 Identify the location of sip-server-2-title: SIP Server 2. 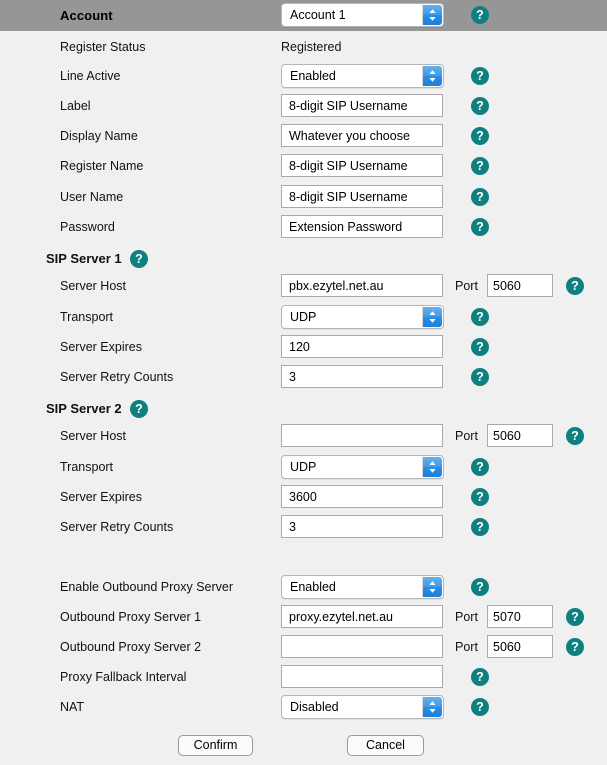
(84, 408).